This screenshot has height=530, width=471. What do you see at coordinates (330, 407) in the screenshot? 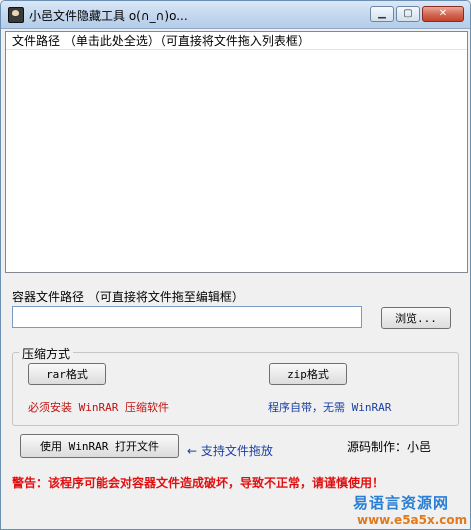
I see `zip-builtin-note: 程序自带，无需 WinRAR` at bounding box center [330, 407].